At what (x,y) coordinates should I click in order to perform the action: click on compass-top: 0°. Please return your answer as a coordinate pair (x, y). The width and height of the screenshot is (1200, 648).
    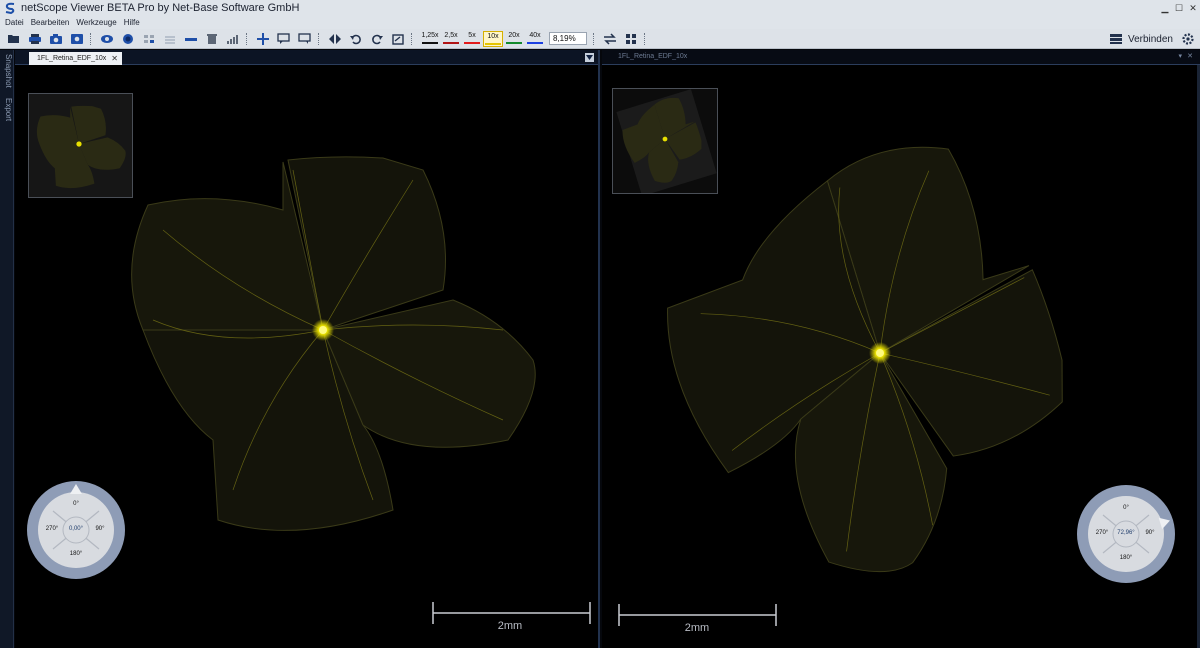
    Looking at the image, I should click on (76, 504).